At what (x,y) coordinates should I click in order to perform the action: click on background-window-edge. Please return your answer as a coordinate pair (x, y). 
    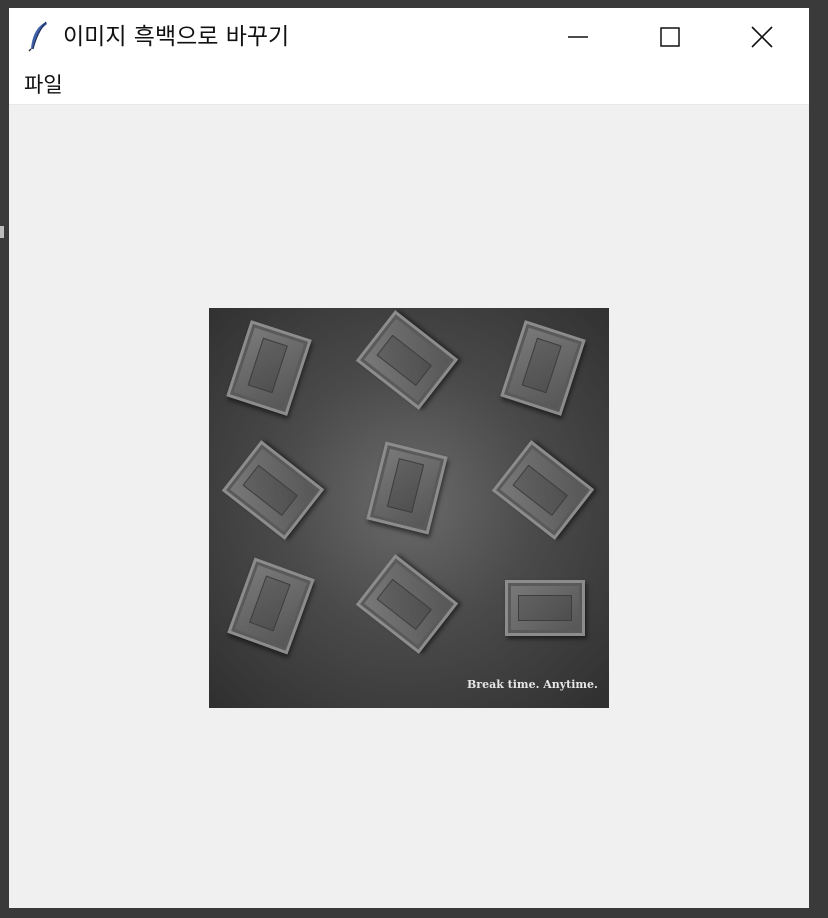
    Looking at the image, I should click on (2, 232).